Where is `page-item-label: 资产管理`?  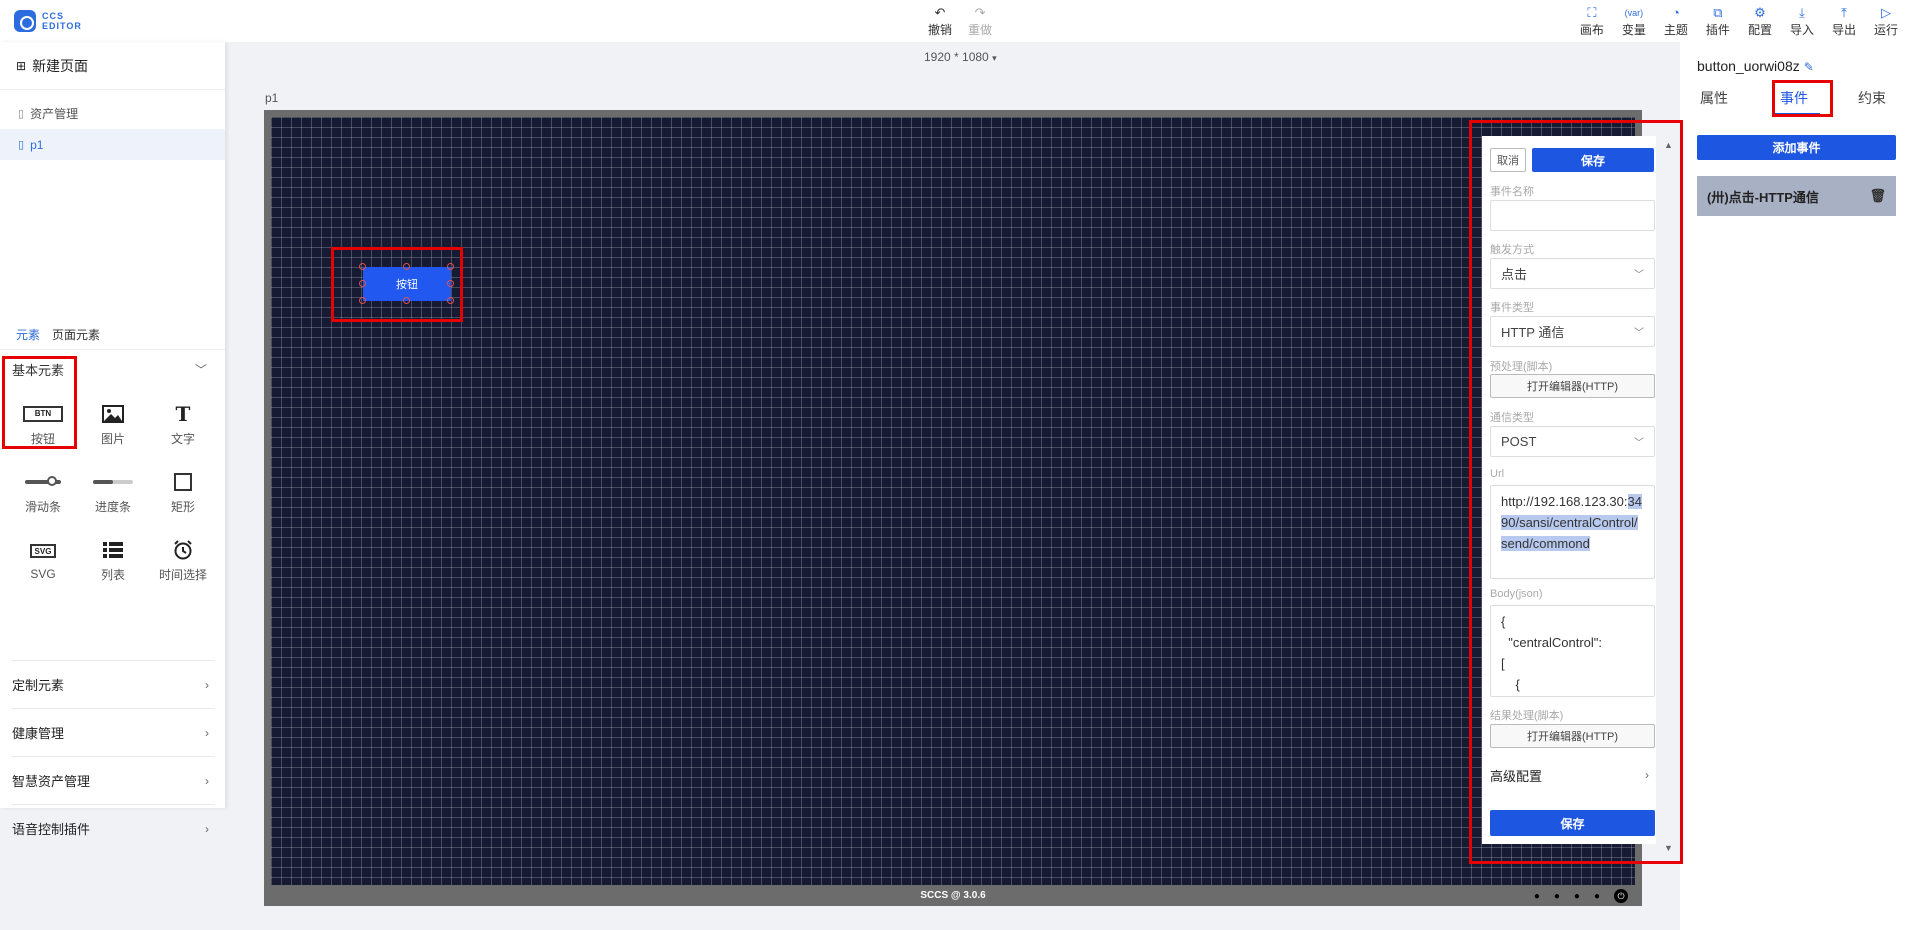
page-item-label: 资产管理 is located at coordinates (54, 114).